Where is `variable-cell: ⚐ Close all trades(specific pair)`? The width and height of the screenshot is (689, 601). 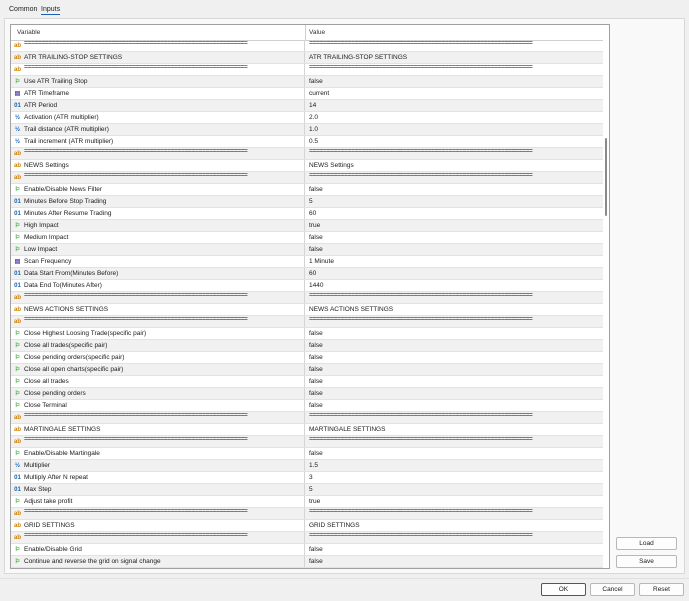 variable-cell: ⚐ Close all trades(specific pair) is located at coordinates (158, 345).